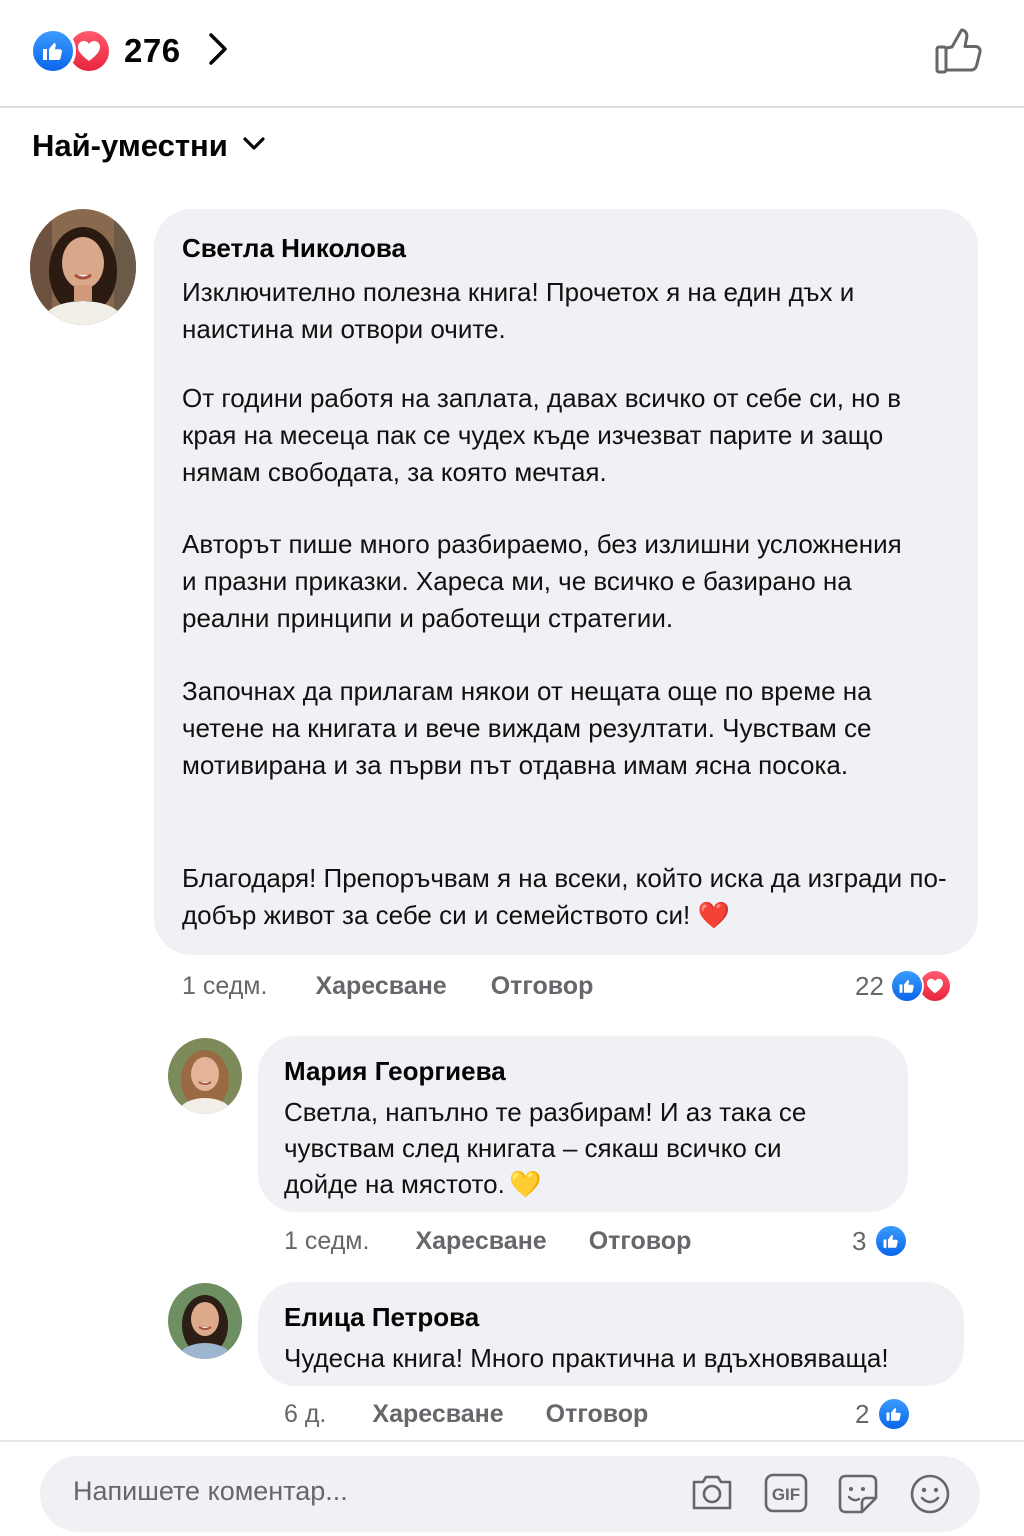  I want to click on heart-emoji: ❤️, so click(713, 915).